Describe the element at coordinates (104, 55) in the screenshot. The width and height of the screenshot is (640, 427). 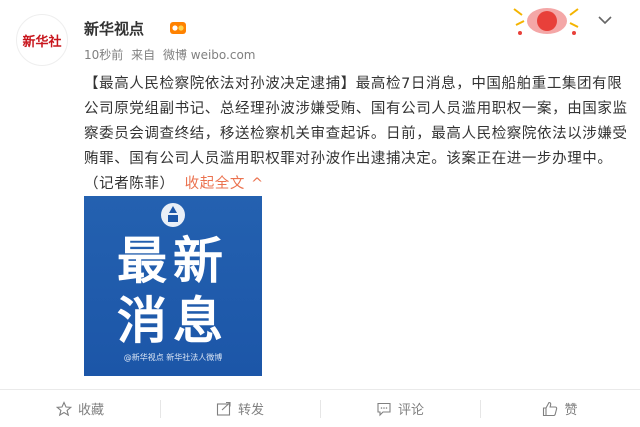
I see `post-time: 10秒前` at that location.